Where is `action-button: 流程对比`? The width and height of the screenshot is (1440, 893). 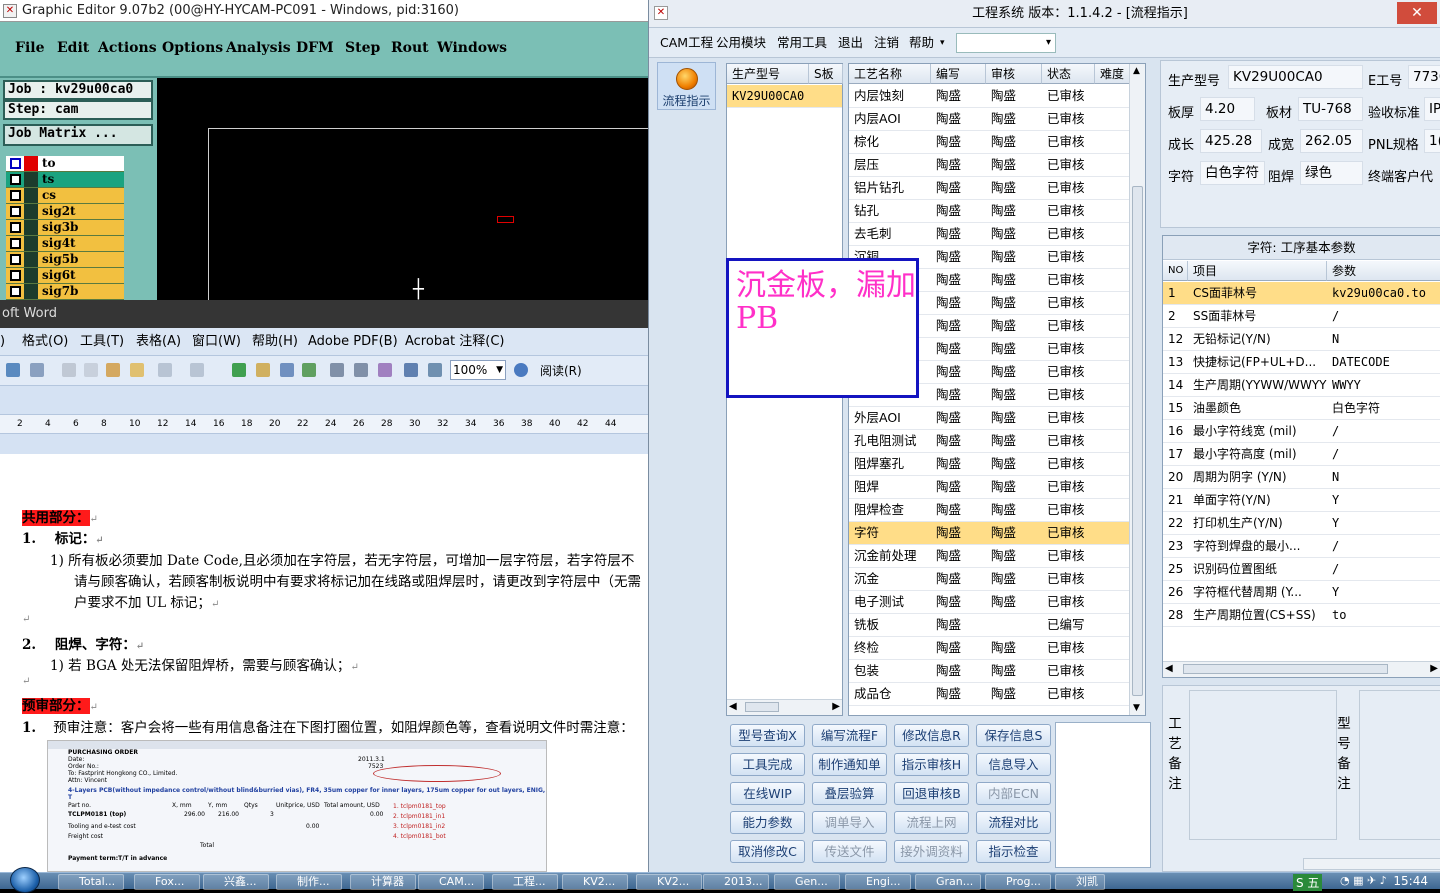 action-button: 流程对比 is located at coordinates (1013, 822).